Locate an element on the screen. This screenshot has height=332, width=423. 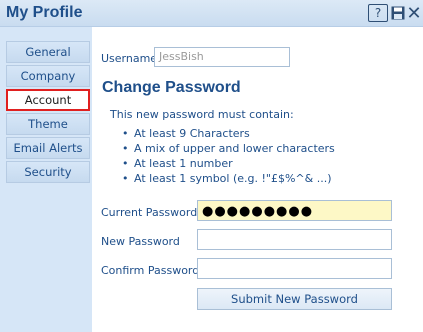
title-bar: My Profile ? ✕ is located at coordinates (211, 13).